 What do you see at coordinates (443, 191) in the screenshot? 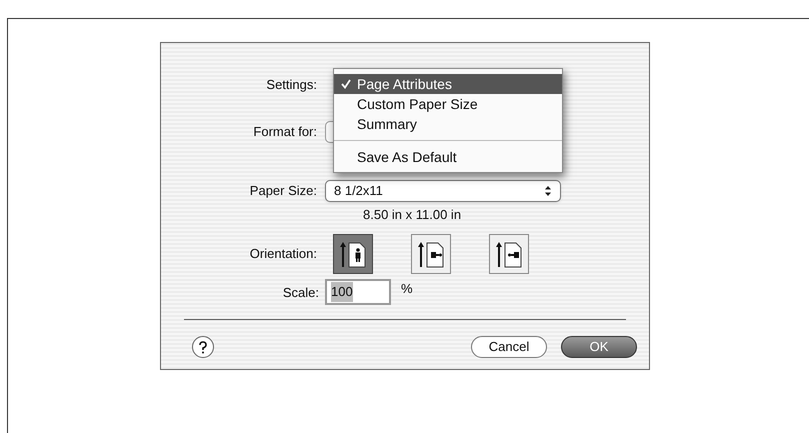
I see `paper-size-dropdown: 8 1/2x11` at bounding box center [443, 191].